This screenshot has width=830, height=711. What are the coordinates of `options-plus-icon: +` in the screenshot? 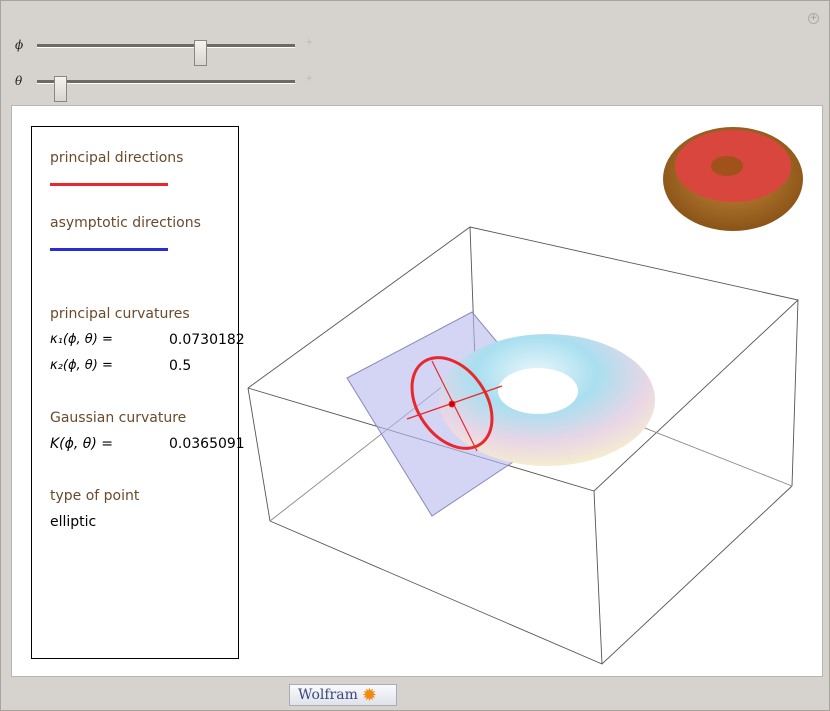 It's located at (813, 18).